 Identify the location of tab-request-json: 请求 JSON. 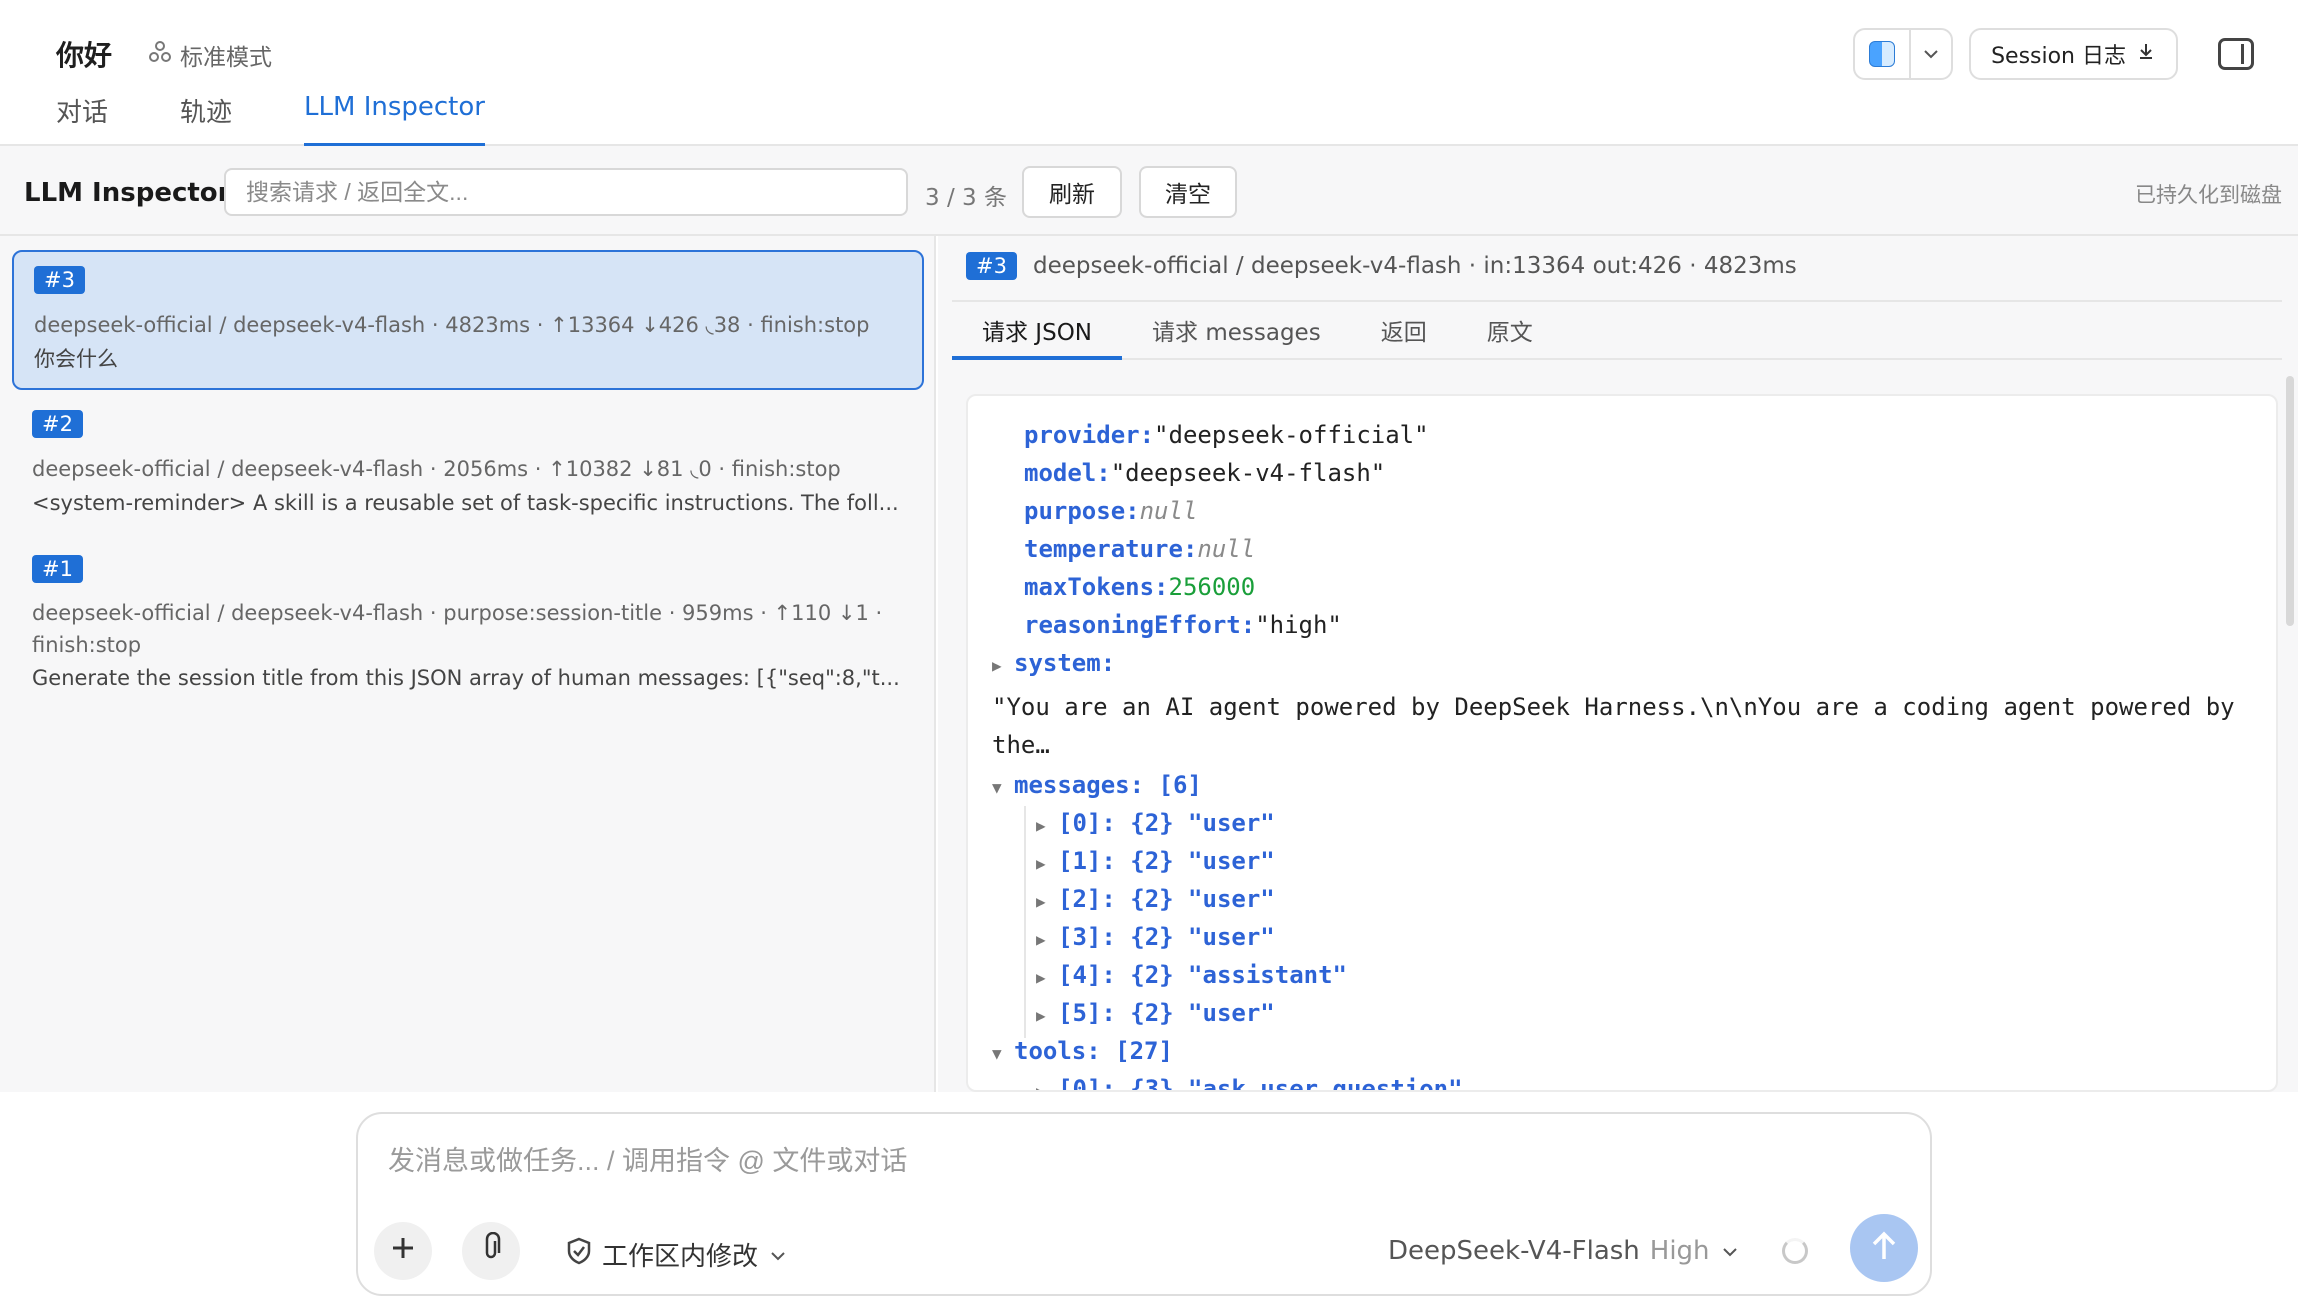
(1037, 331).